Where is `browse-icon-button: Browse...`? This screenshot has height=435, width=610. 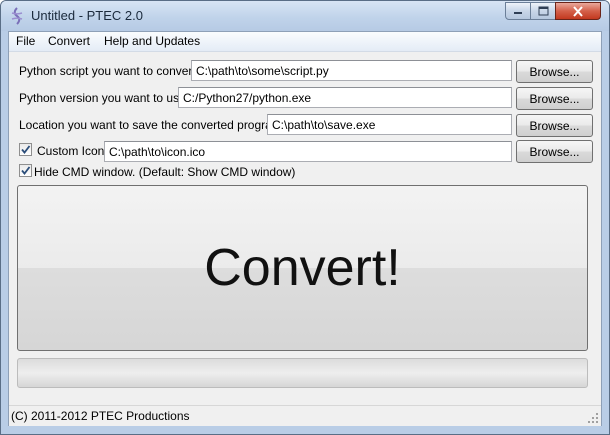
browse-icon-button: Browse... is located at coordinates (554, 151).